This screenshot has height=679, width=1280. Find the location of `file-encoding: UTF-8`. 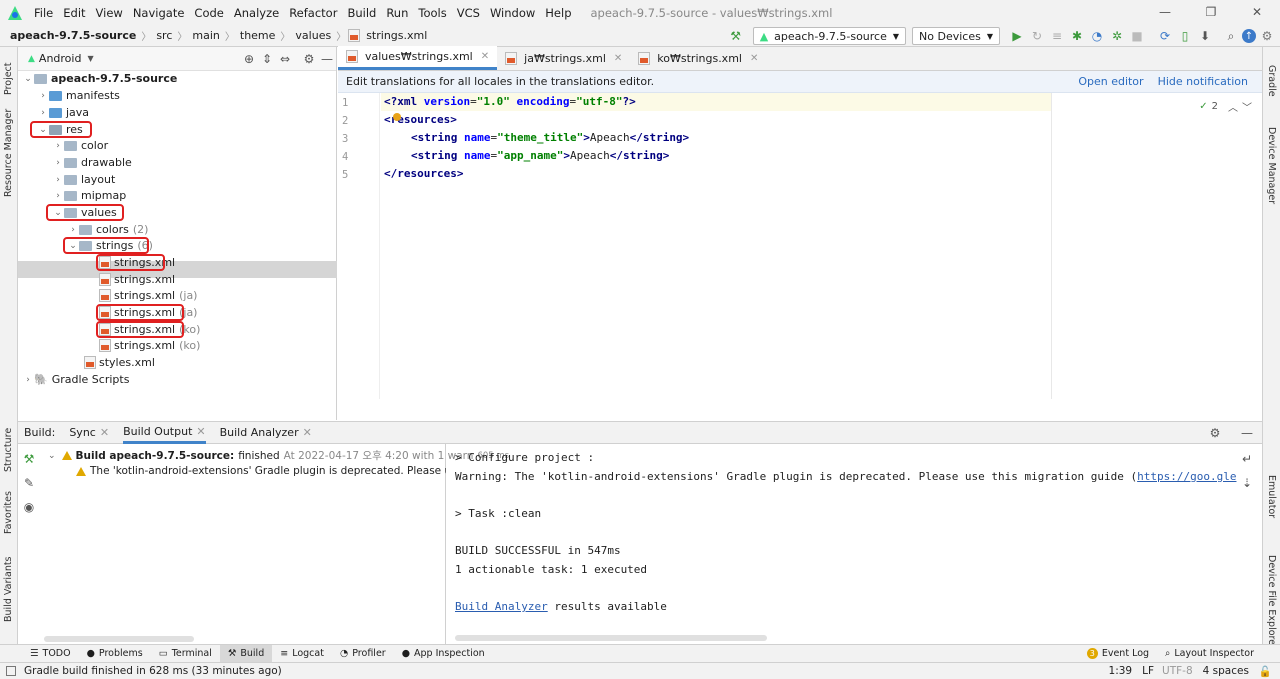

file-encoding: UTF-8 is located at coordinates (1177, 671).